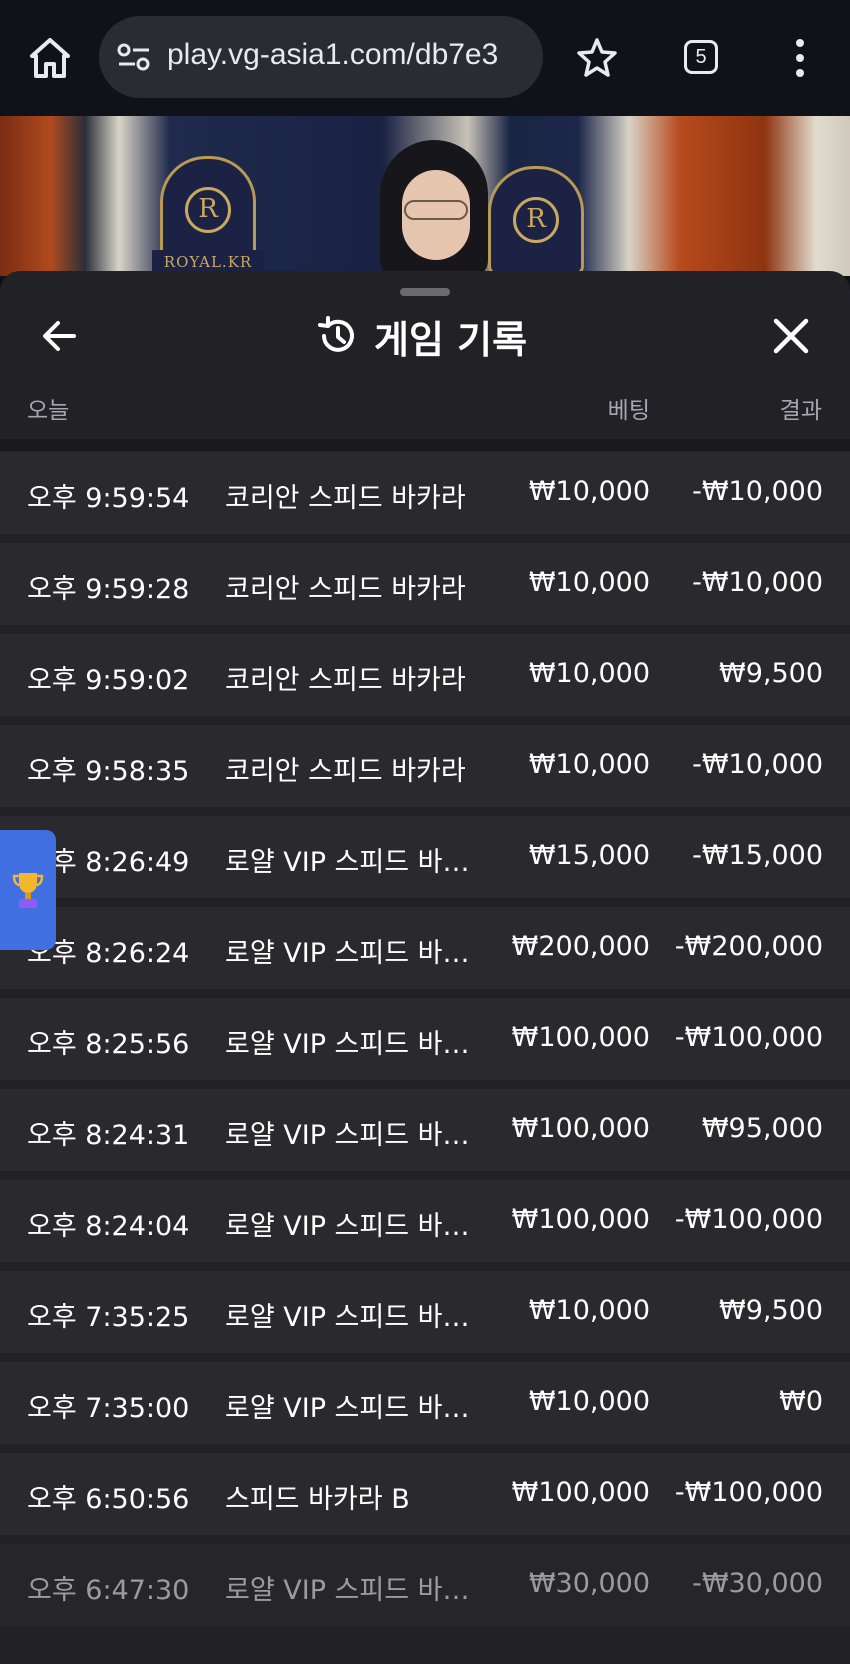 The image size is (850, 1664). Describe the element at coordinates (757, 1583) in the screenshot. I see `row-result: -₩30,000` at that location.